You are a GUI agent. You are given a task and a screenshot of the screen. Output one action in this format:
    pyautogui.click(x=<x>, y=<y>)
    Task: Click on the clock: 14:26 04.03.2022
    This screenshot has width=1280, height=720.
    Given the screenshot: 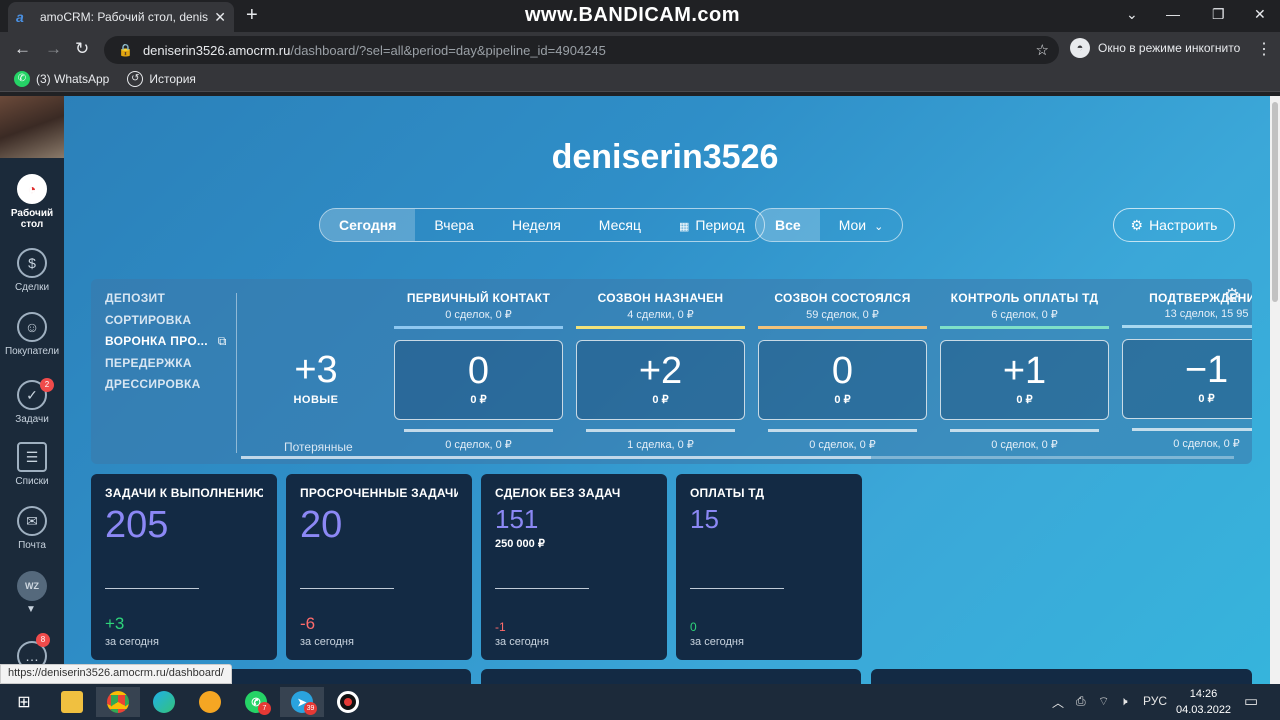 What is the action you would take?
    pyautogui.click(x=1203, y=702)
    